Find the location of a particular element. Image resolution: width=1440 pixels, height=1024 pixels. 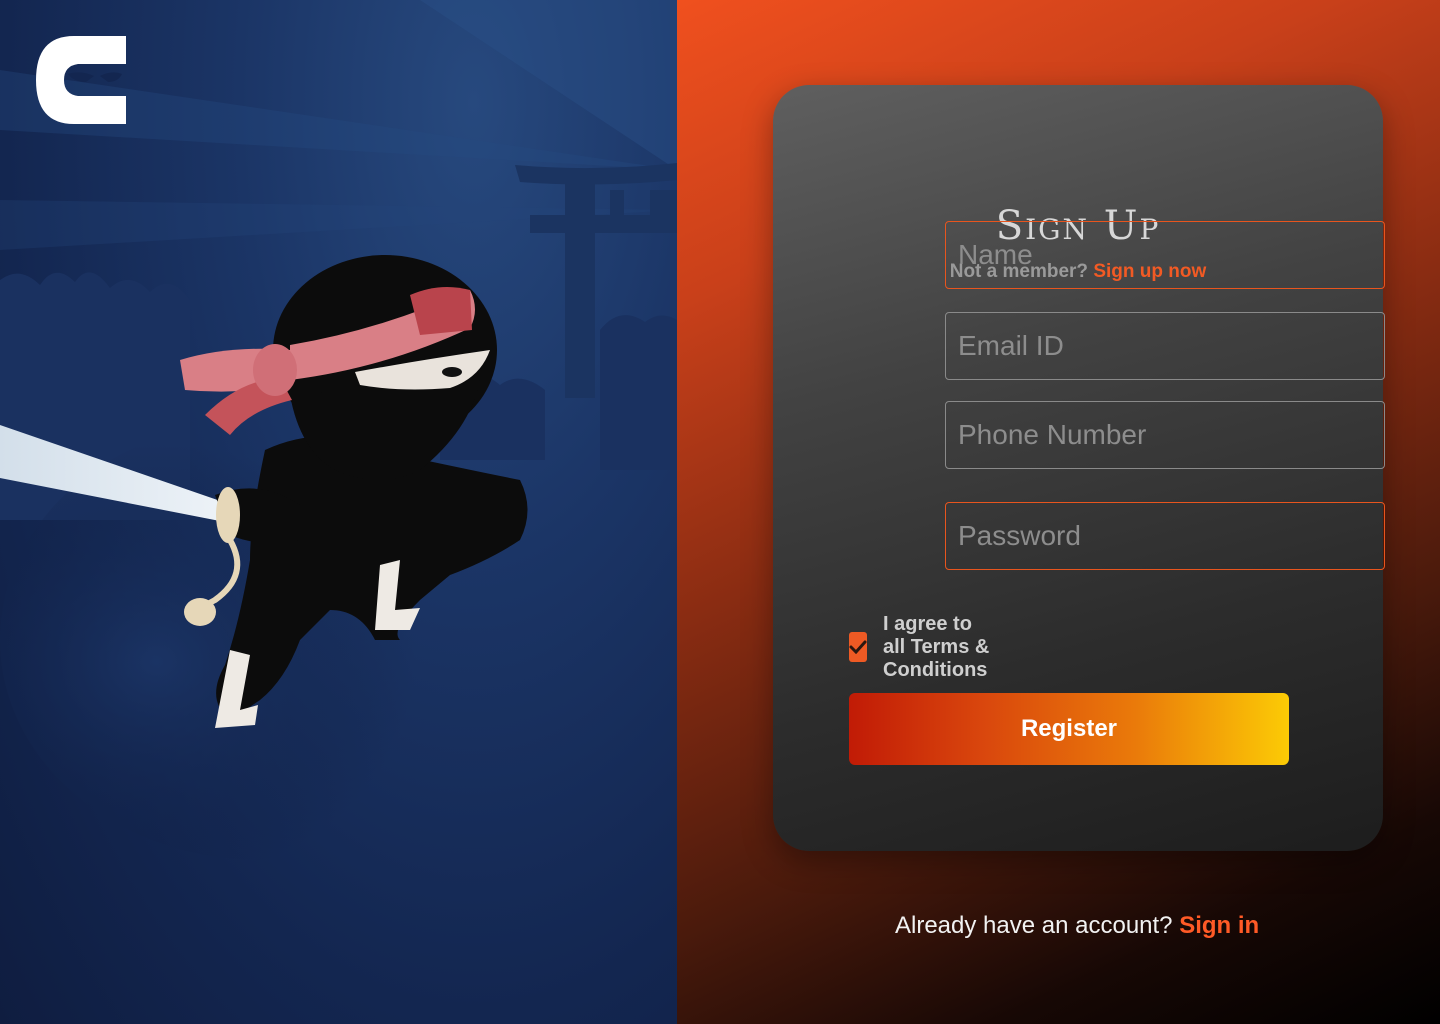

signin-prompt-text: Already have an account? is located at coordinates (1034, 925).